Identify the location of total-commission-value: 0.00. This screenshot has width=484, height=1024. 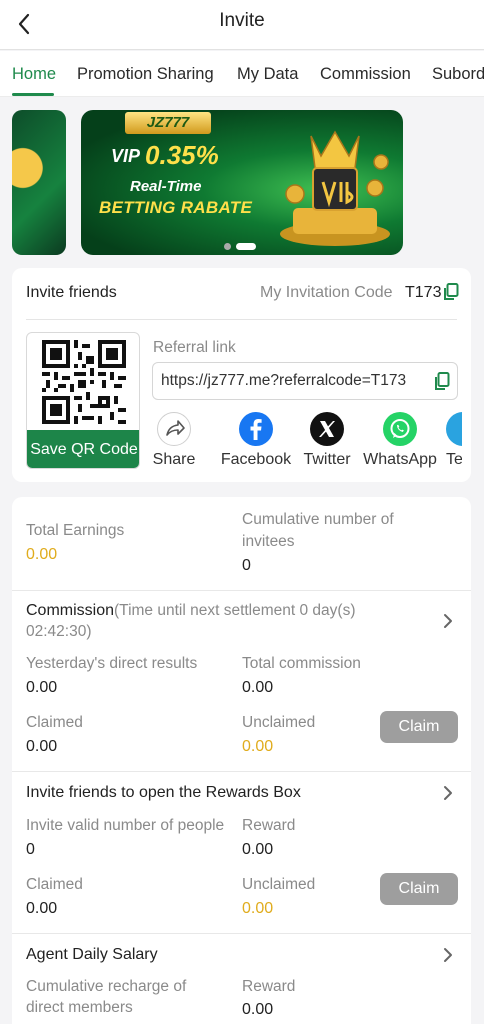
(258, 687).